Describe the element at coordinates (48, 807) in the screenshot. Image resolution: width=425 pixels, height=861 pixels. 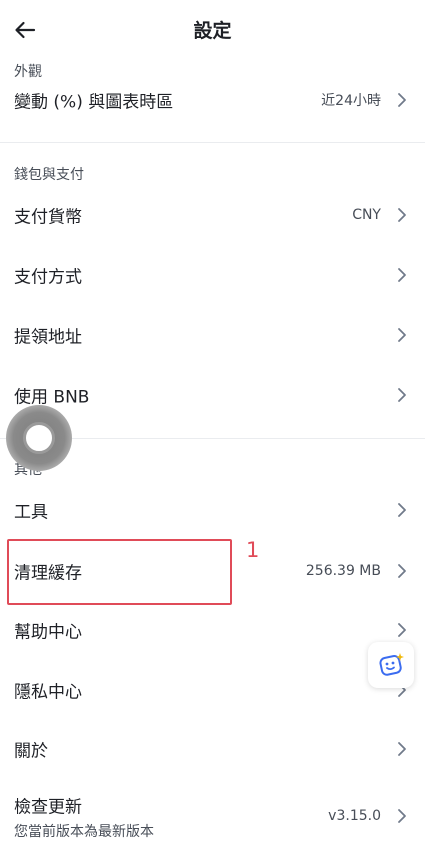
I see `row-label: 檢查更新` at that location.